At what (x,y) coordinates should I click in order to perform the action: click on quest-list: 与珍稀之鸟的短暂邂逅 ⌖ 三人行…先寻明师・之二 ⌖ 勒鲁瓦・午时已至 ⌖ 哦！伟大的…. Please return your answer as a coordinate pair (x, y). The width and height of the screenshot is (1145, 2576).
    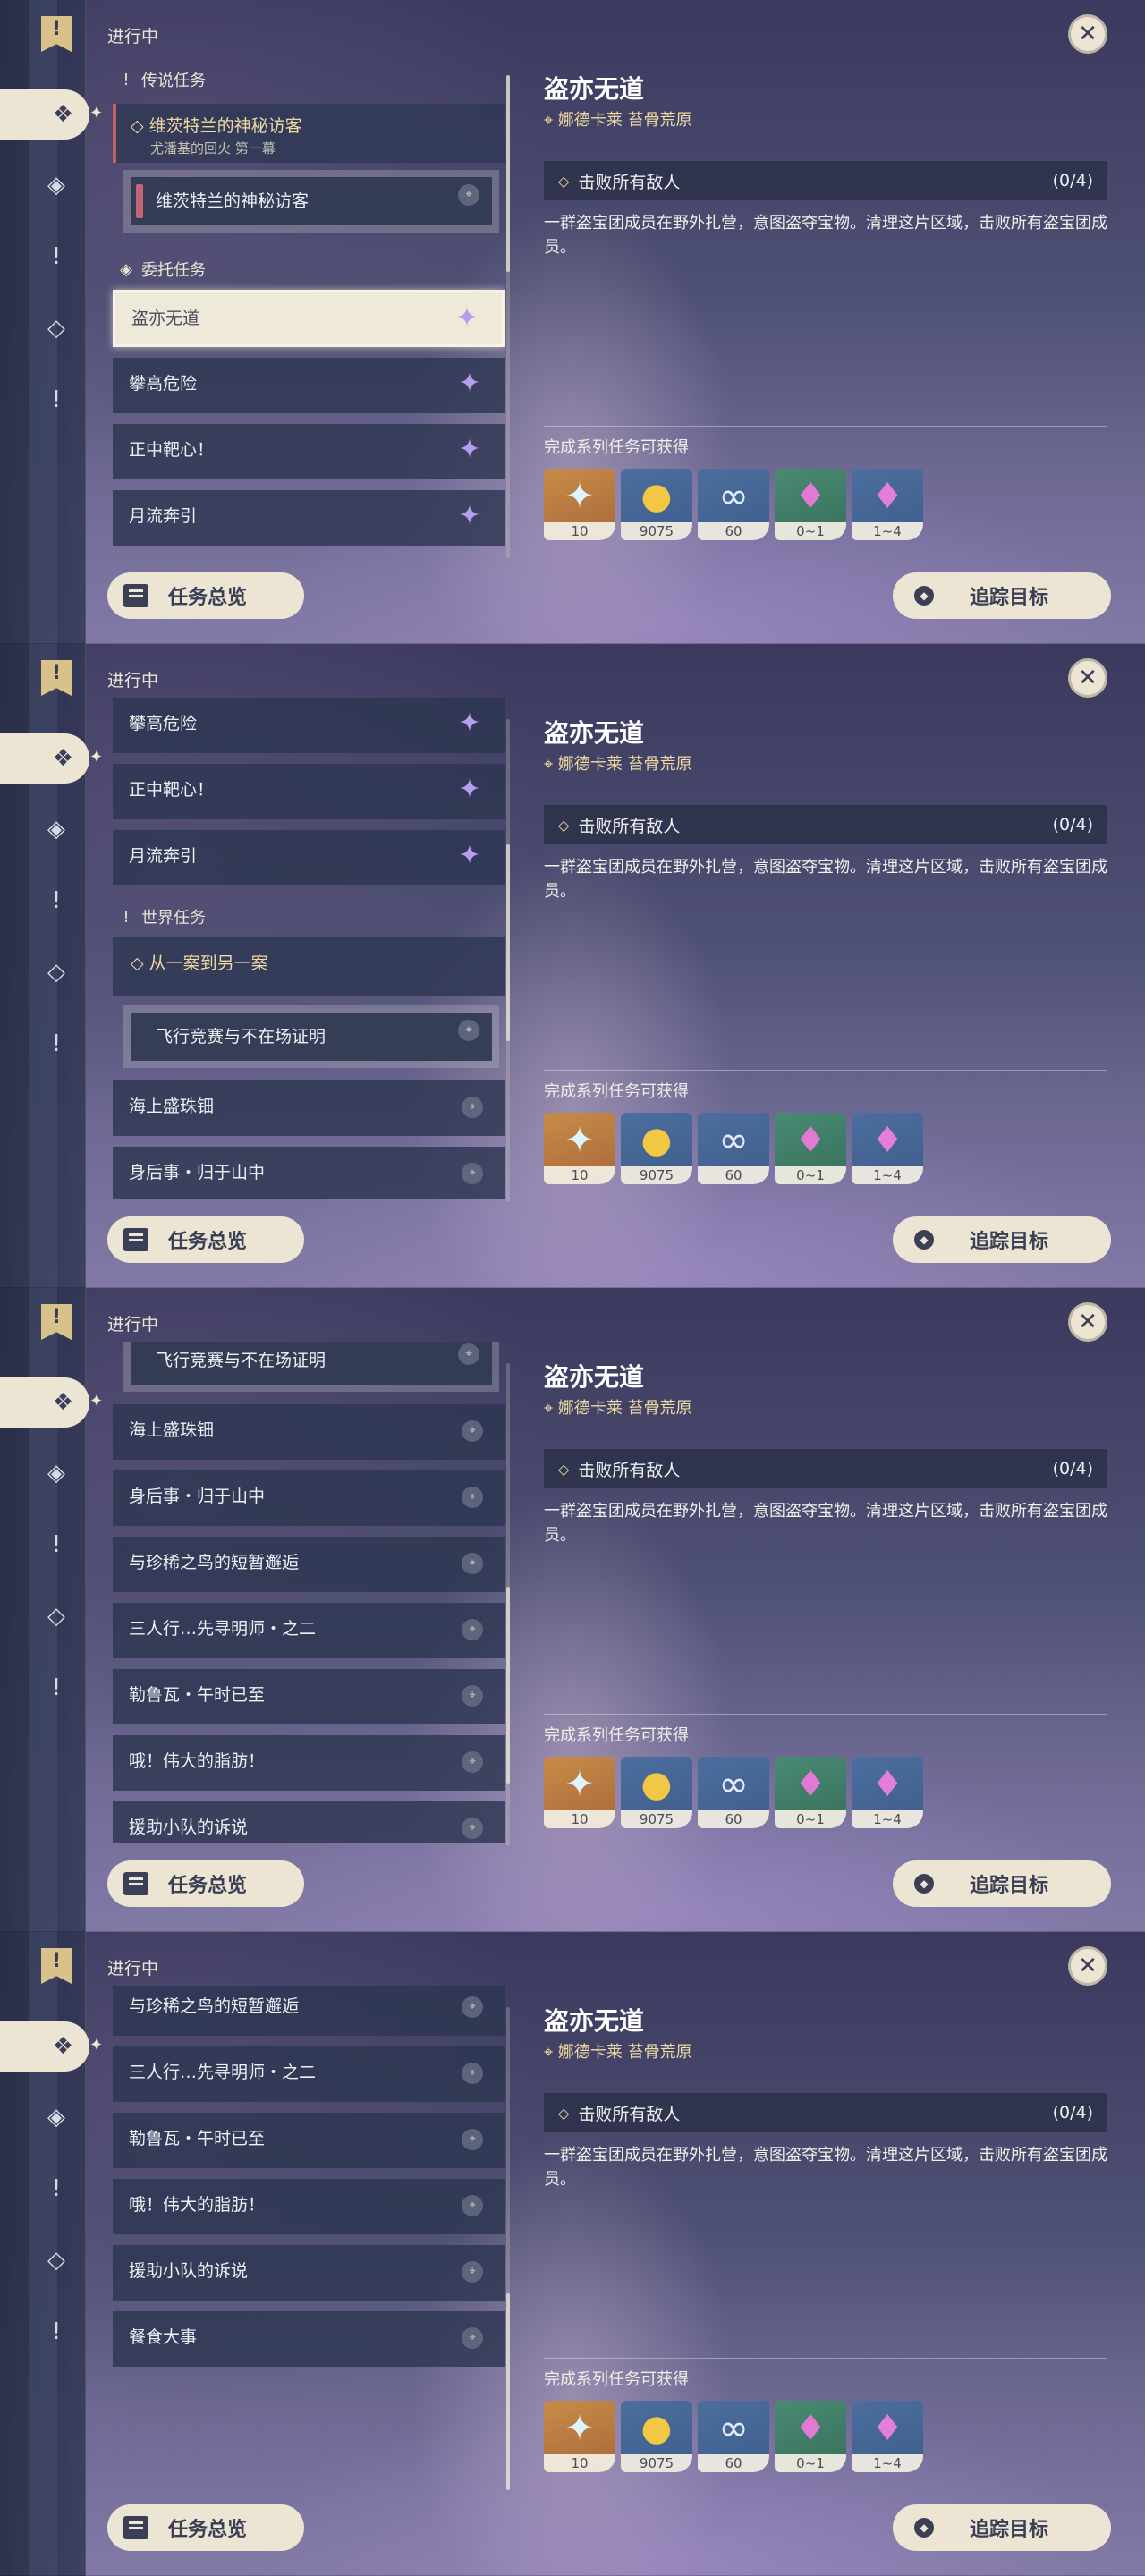
    Looking at the image, I should click on (305, 2236).